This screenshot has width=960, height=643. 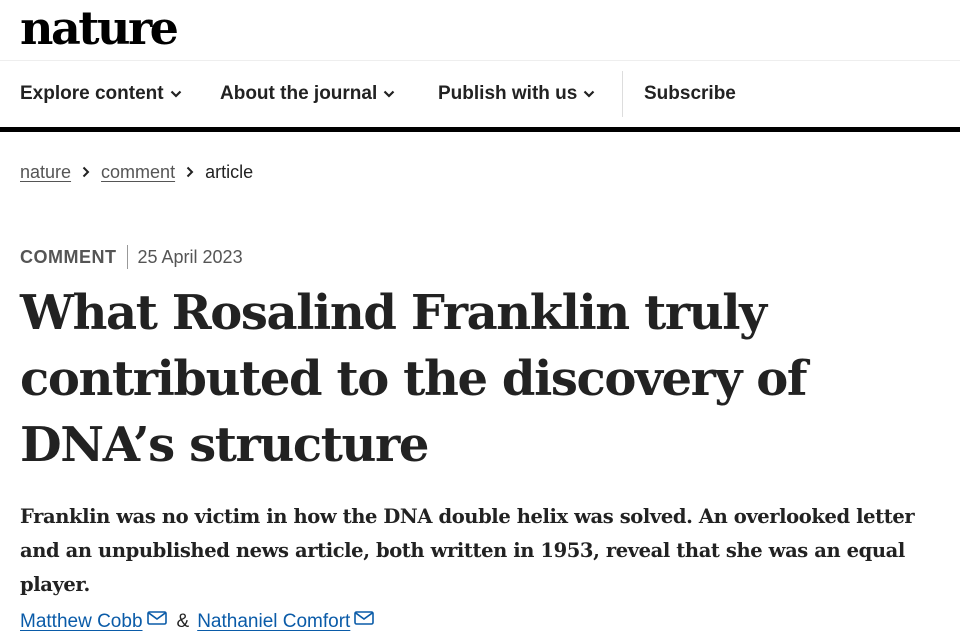 I want to click on nav-rule, so click(x=480, y=129).